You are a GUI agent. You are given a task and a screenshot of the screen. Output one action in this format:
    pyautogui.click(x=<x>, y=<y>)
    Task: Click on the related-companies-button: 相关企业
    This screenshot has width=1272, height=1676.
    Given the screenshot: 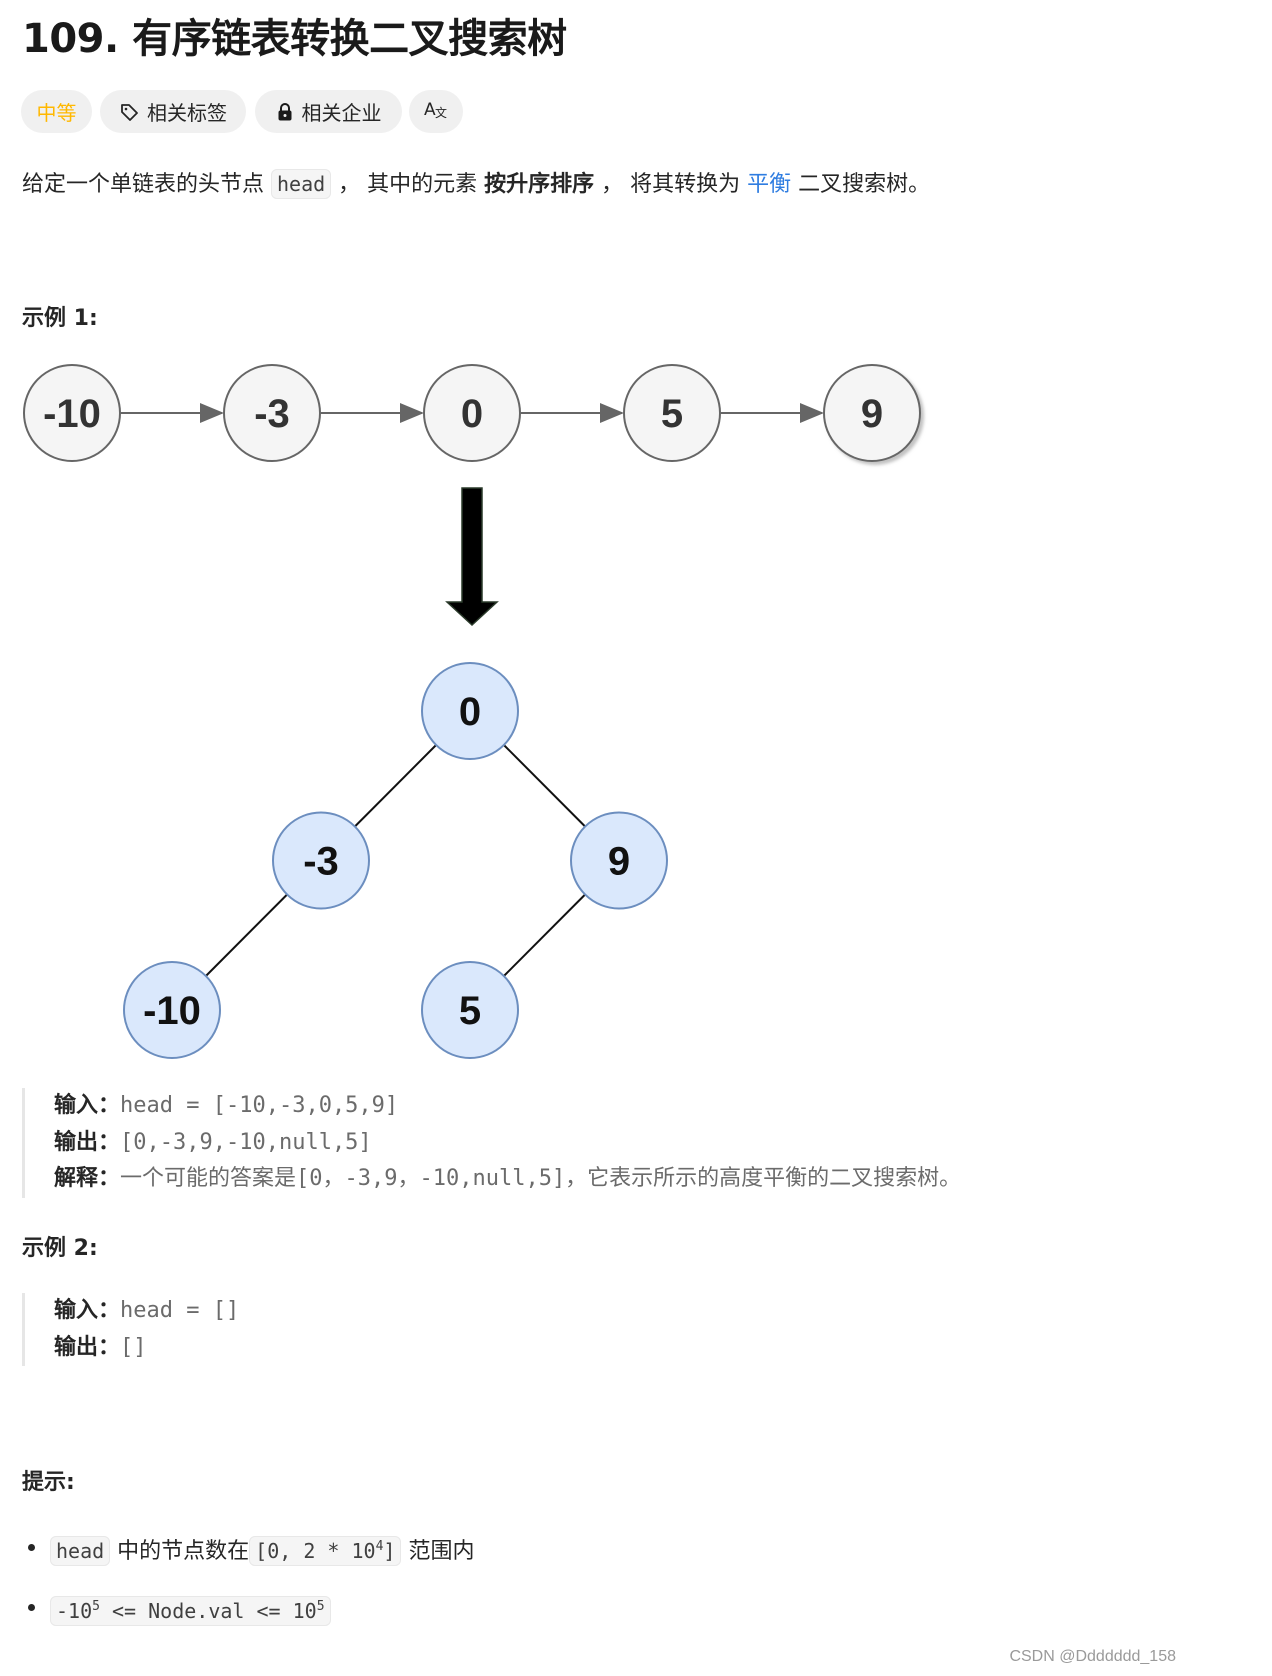 What is the action you would take?
    pyautogui.click(x=328, y=111)
    